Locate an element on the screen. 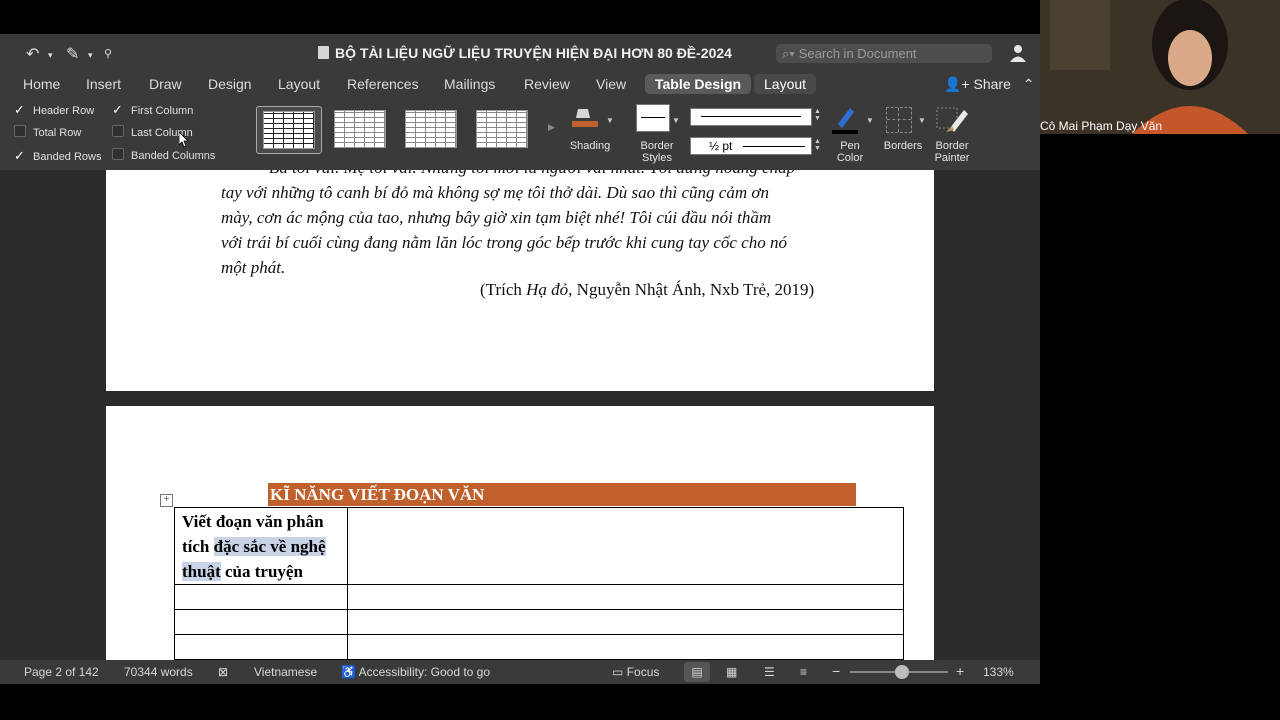 This screenshot has height=720, width=1280. line-weight-stepper-icon: ▲ ▼ is located at coordinates (817, 145).